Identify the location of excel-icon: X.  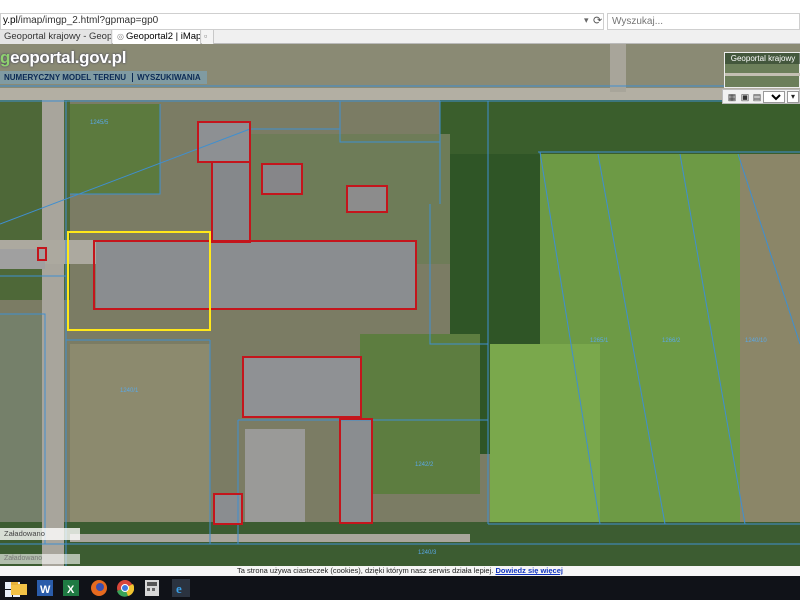
(71, 588).